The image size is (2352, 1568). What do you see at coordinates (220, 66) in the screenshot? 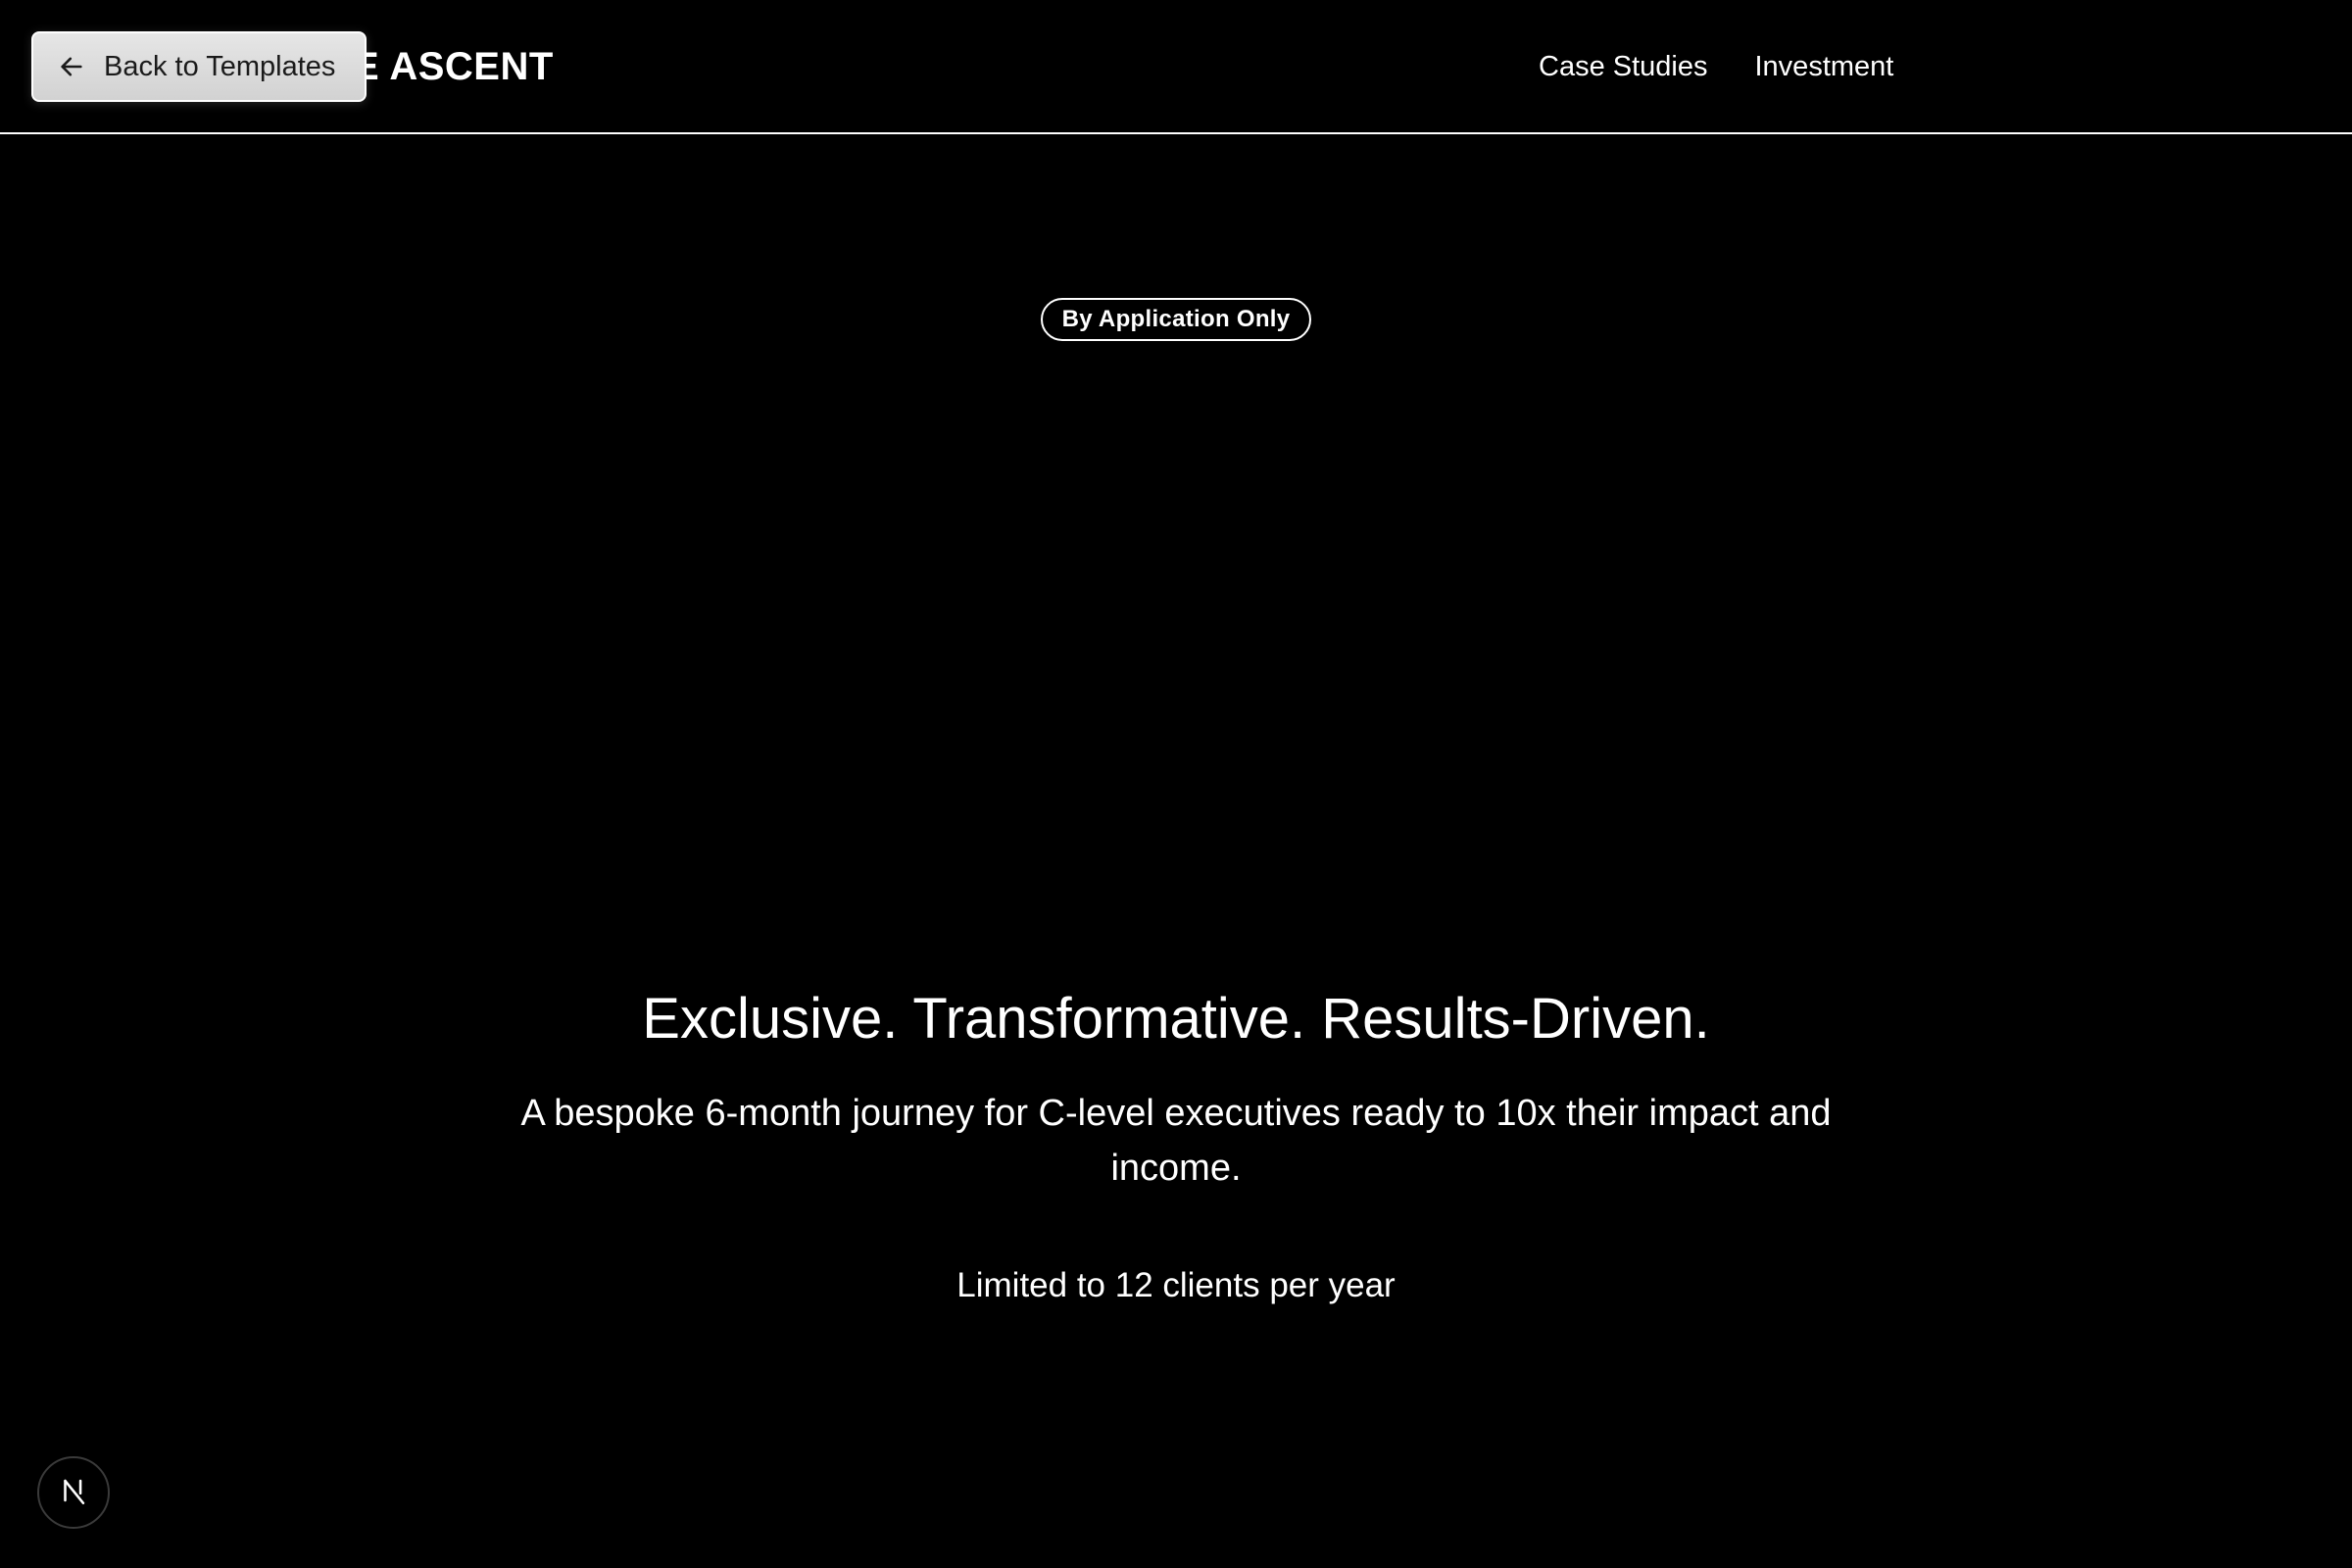
I see `back-button-label: Back to Templates` at bounding box center [220, 66].